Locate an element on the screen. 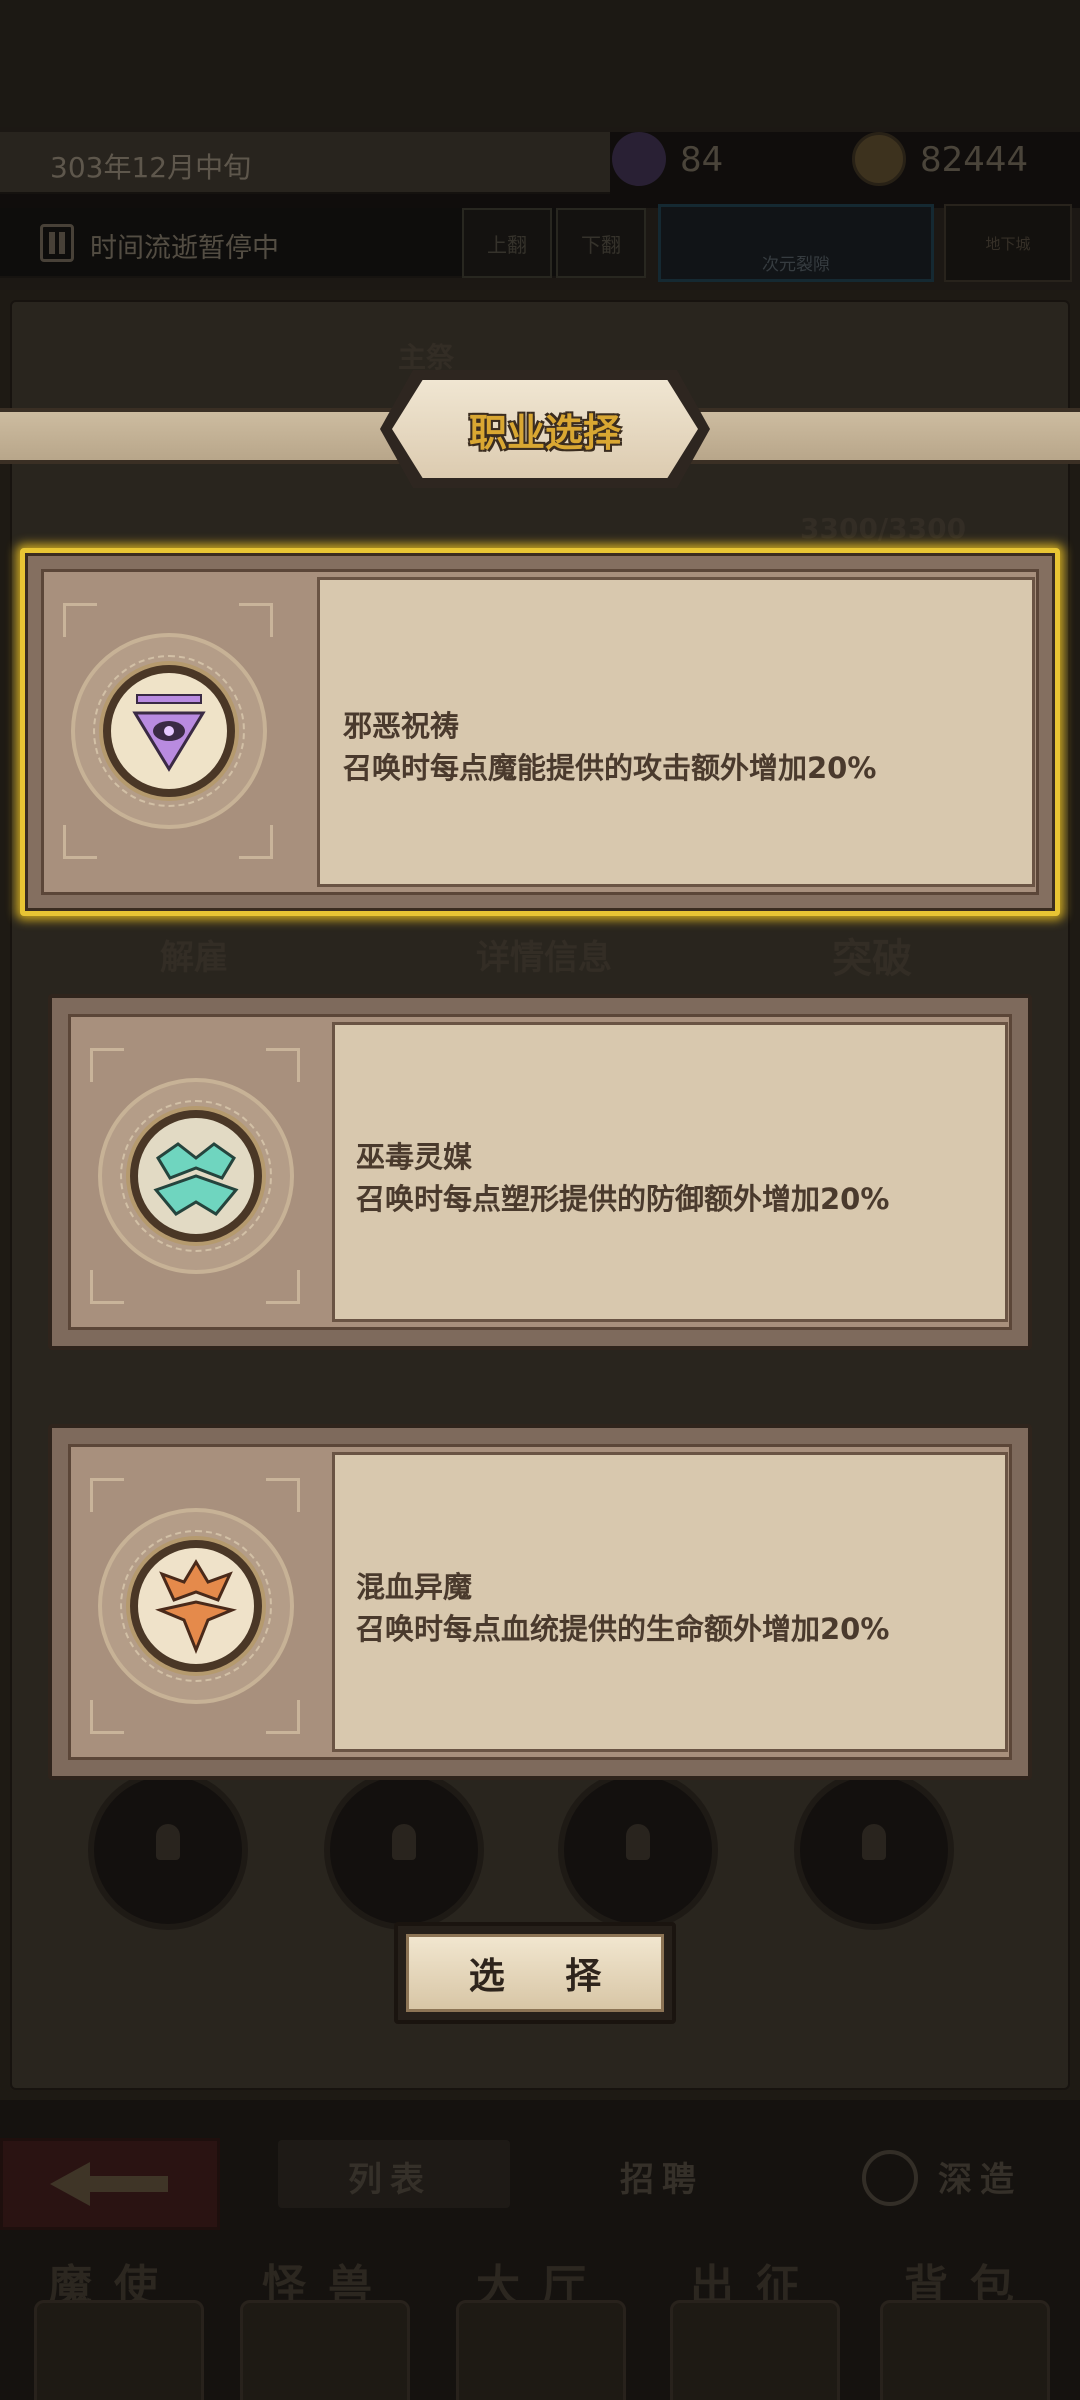 This screenshot has height=2400, width=1080. class-description: 召唤时每点塑形提供的防御额外增加20% is located at coordinates (623, 1199).